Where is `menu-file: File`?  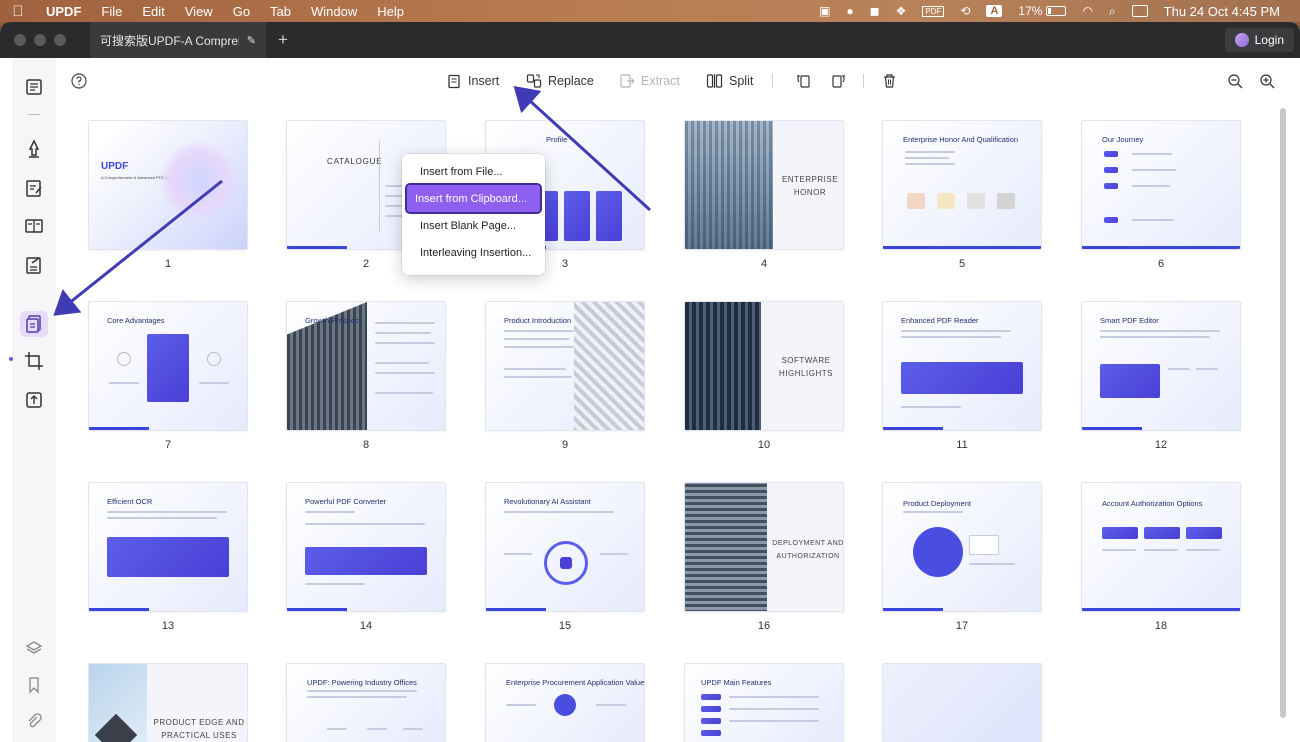 menu-file: File is located at coordinates (111, 11).